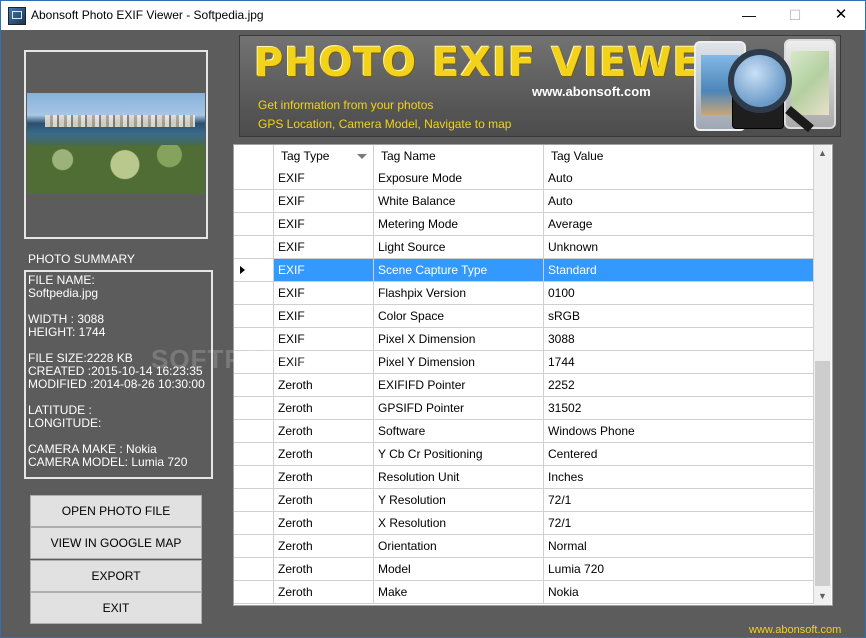 The height and width of the screenshot is (638, 866). Describe the element at coordinates (116, 608) in the screenshot. I see `exit-button: EXIT` at that location.